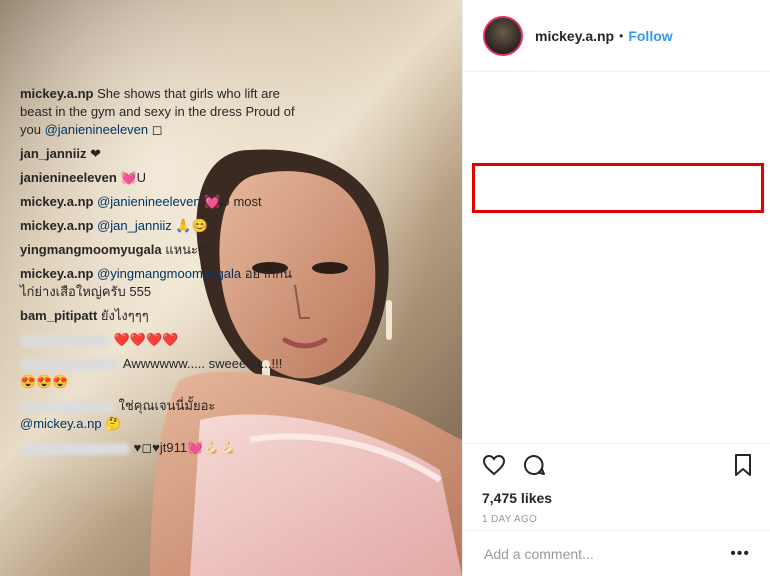  I want to click on comment-tail: 🙏😊, so click(189, 225).